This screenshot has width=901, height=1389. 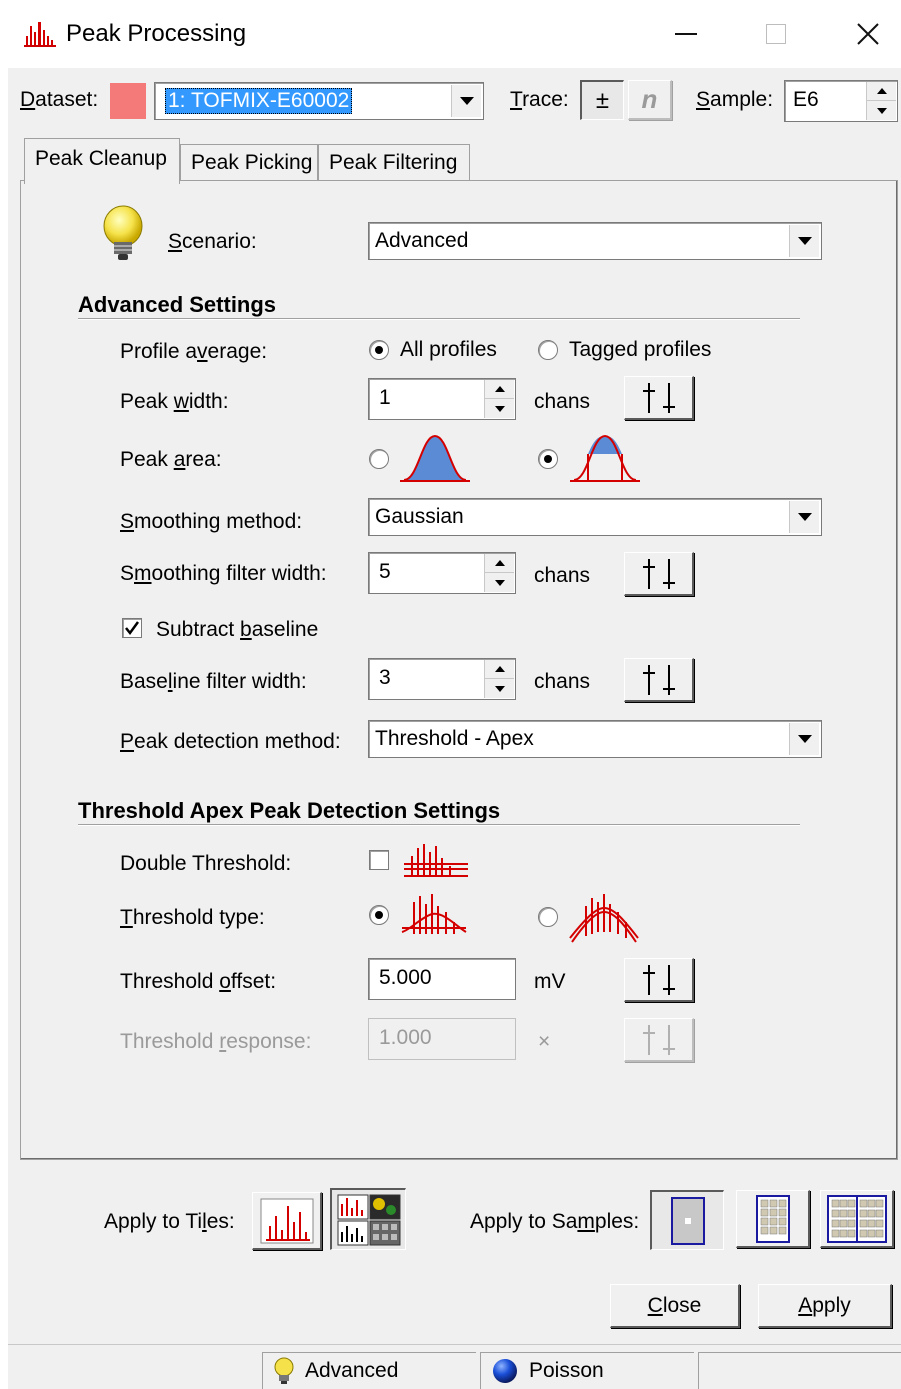 I want to click on close-window-button, so click(x=868, y=34).